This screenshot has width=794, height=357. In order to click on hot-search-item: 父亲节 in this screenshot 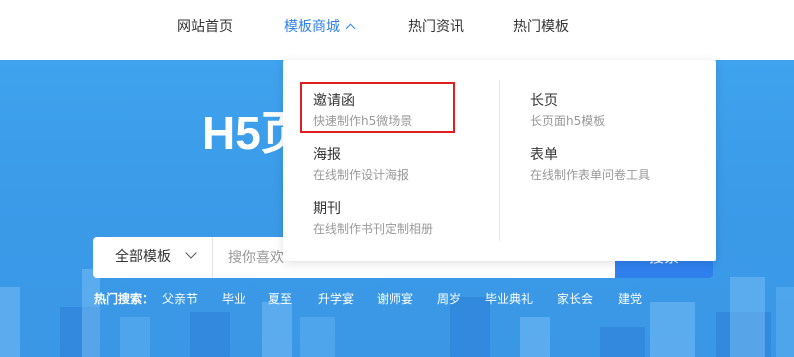, I will do `click(180, 299)`.